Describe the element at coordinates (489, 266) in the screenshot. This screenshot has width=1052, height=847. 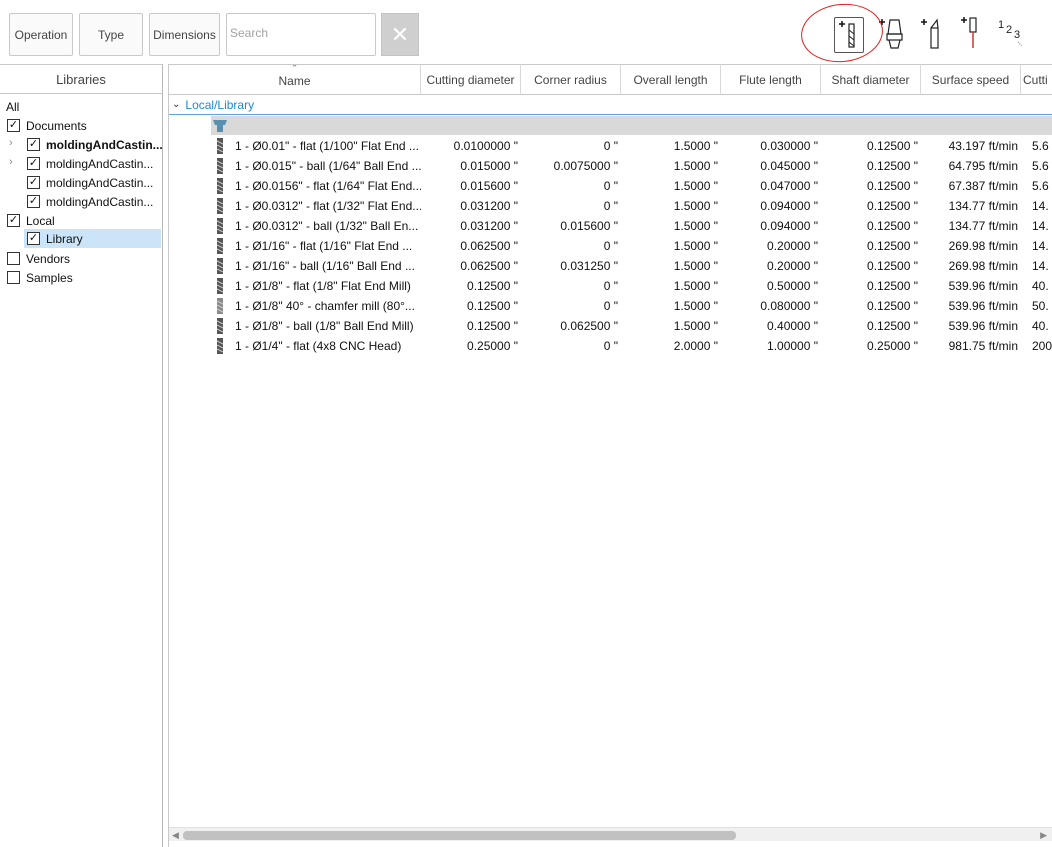
I see `cell-cutting-diameter: 0.062500 "` at that location.